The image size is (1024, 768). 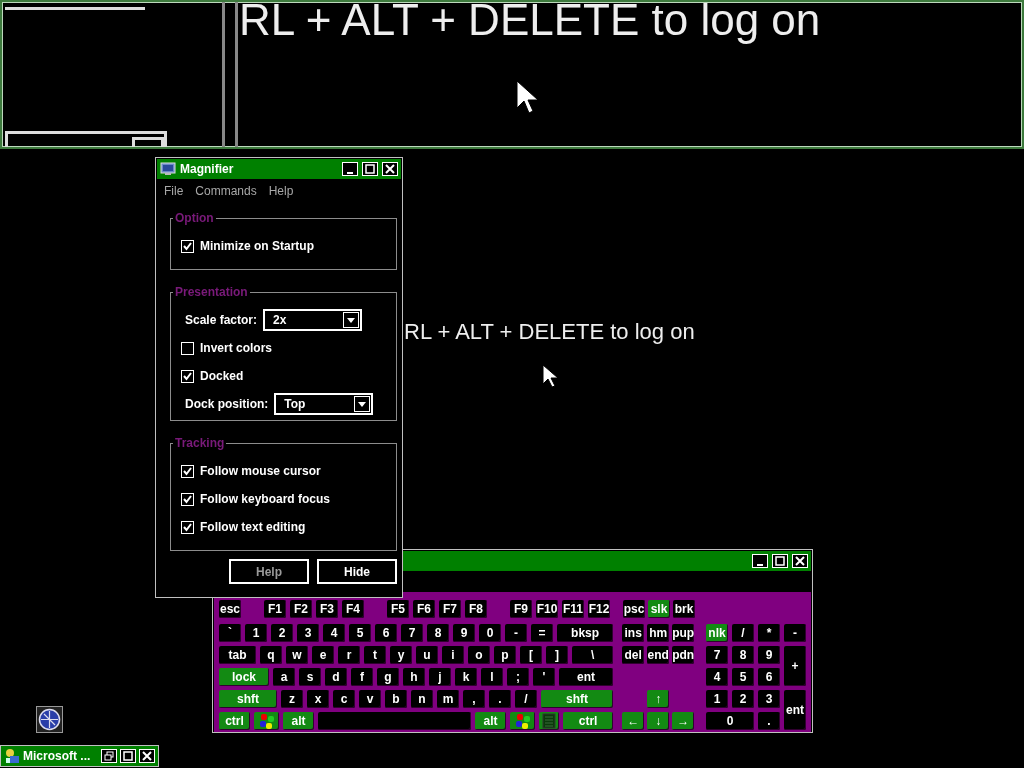 What do you see at coordinates (427, 655) in the screenshot?
I see `keyboard-key: u` at bounding box center [427, 655].